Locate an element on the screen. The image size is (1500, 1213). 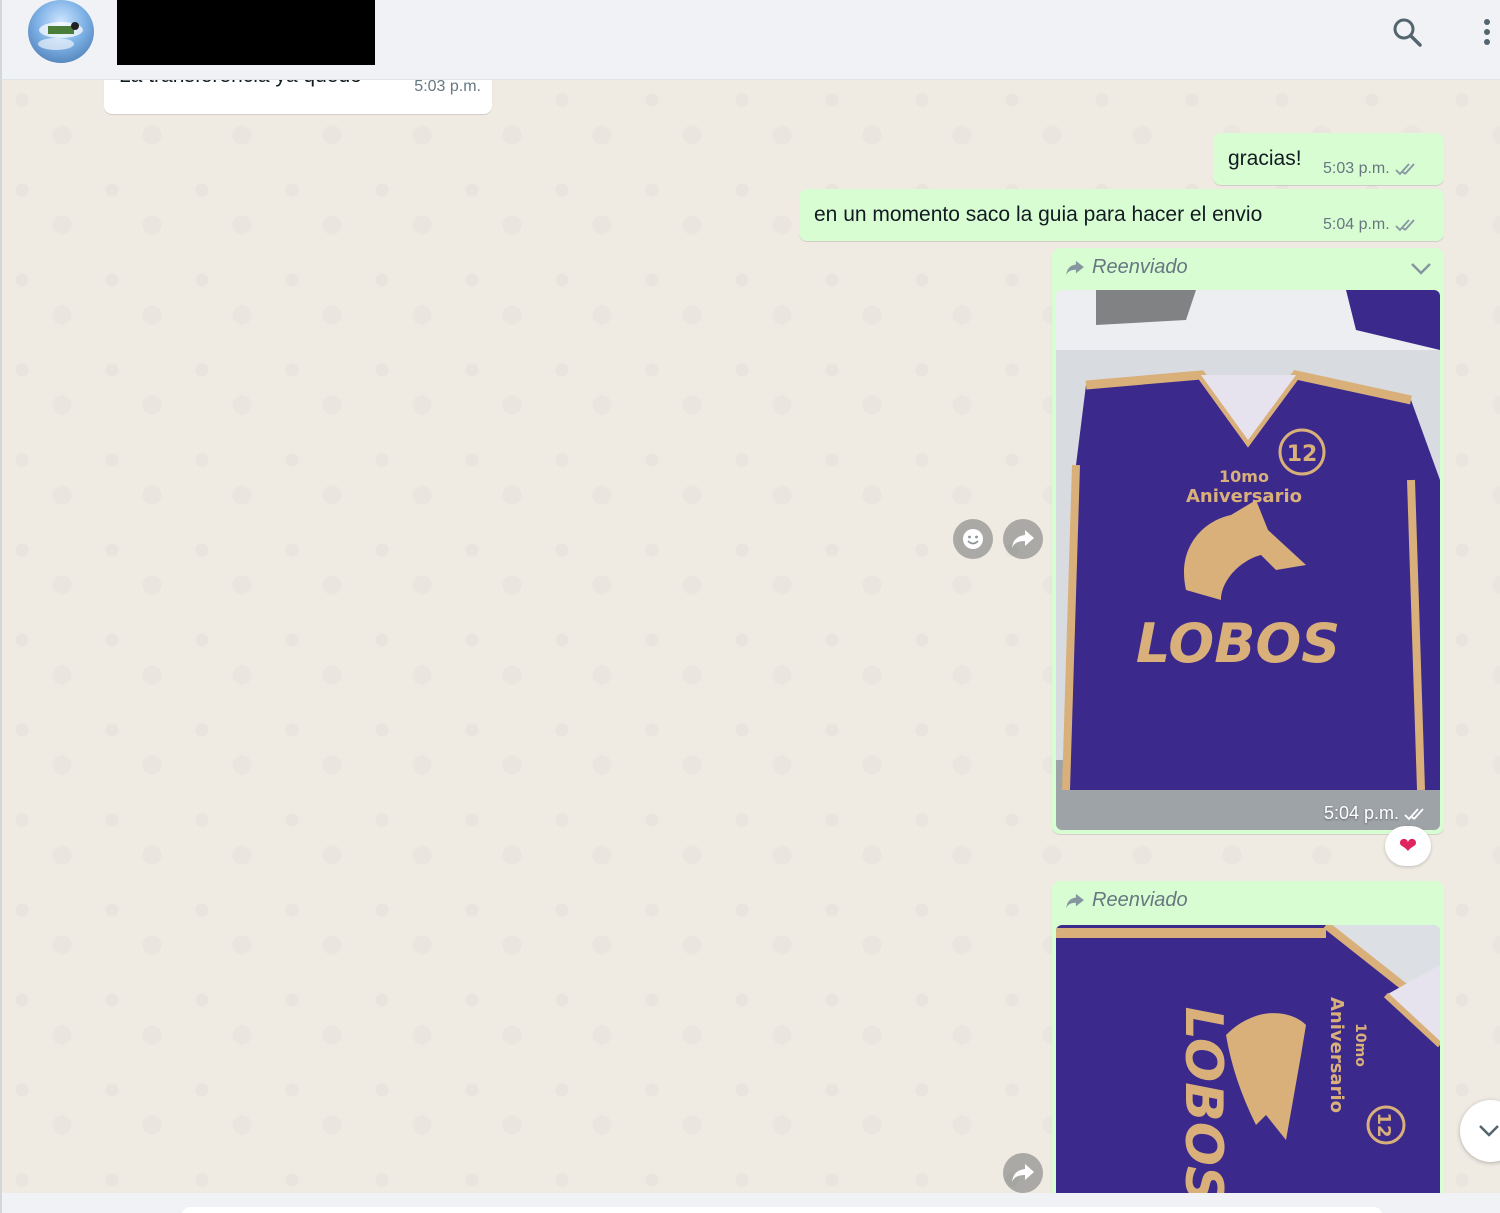
search-icon is located at coordinates (1407, 32).